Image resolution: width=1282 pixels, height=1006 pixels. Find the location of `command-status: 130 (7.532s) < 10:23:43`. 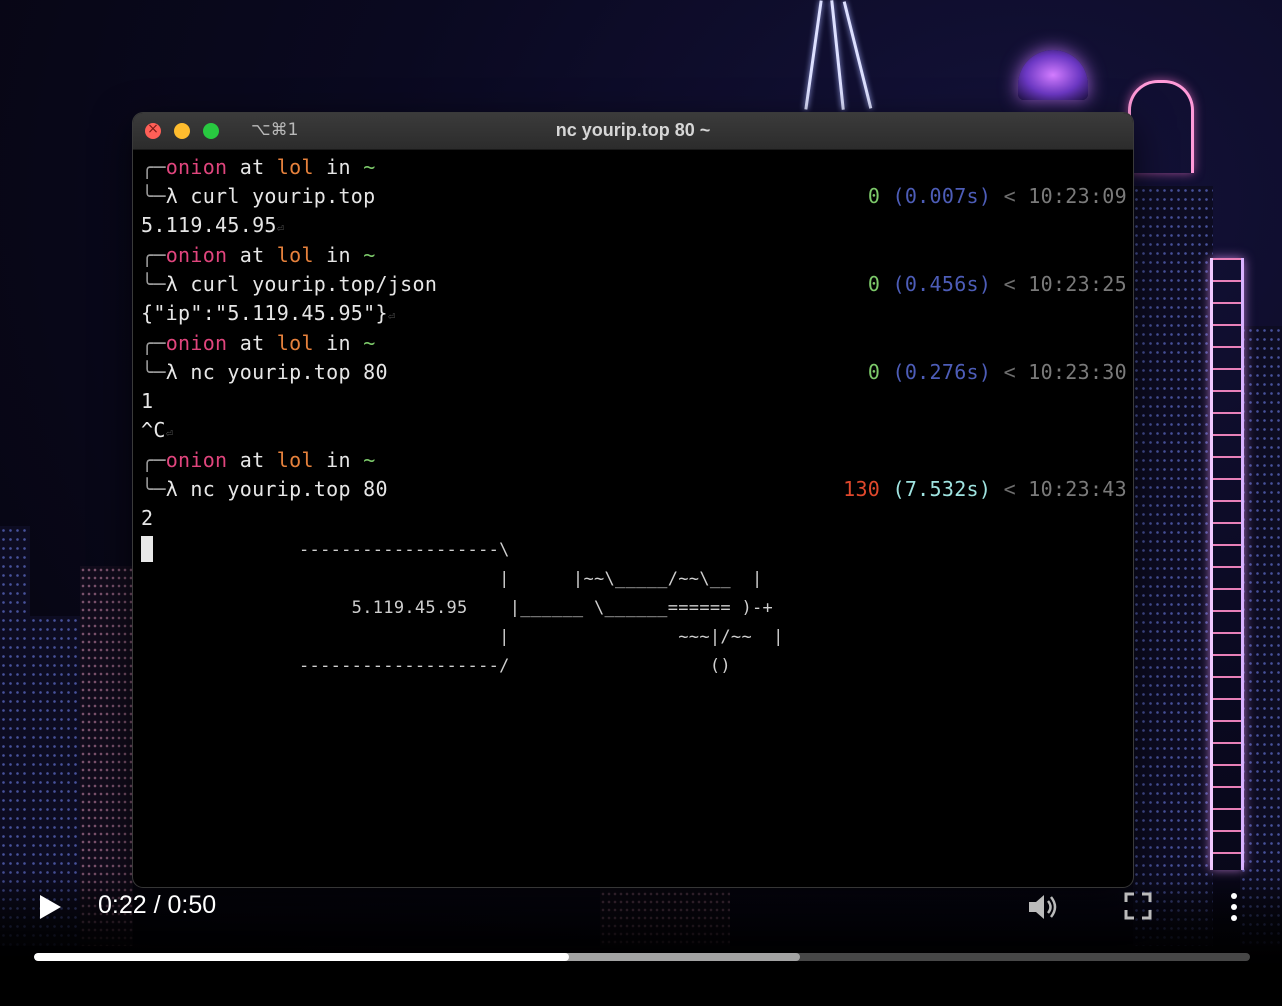

command-status: 130 (7.532s) < 10:23:43 is located at coordinates (985, 489).